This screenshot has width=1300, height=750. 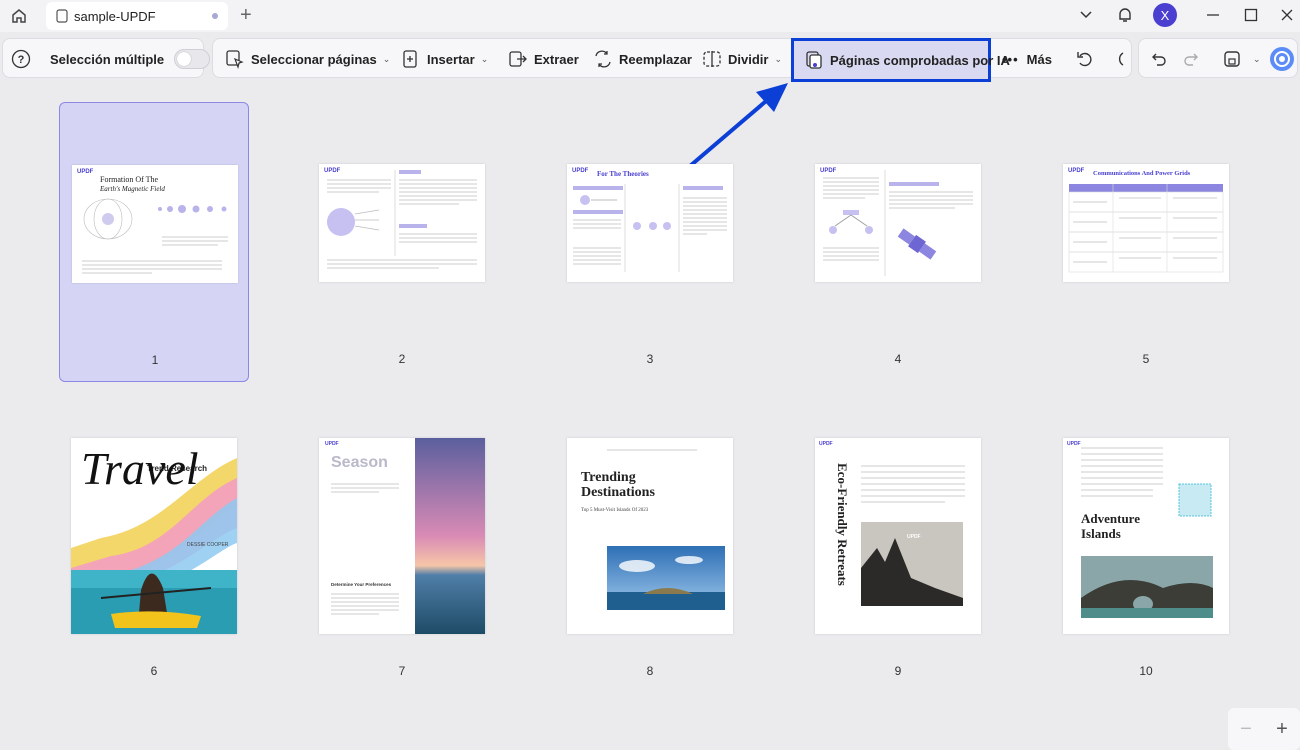 I want to click on updf-logo: UPDF, so click(x=85, y=172).